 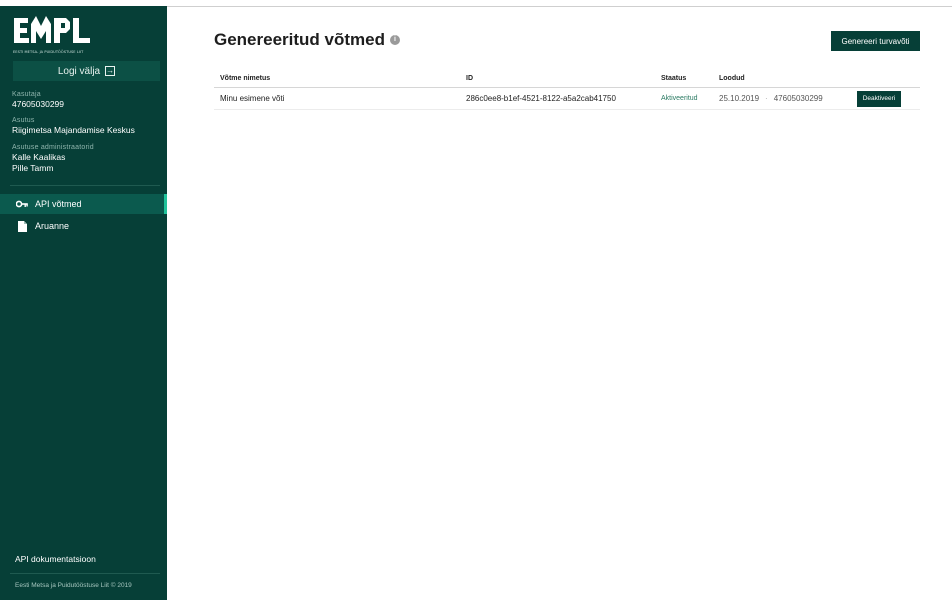 What do you see at coordinates (674, 78) in the screenshot?
I see `column-header-status: Staatus` at bounding box center [674, 78].